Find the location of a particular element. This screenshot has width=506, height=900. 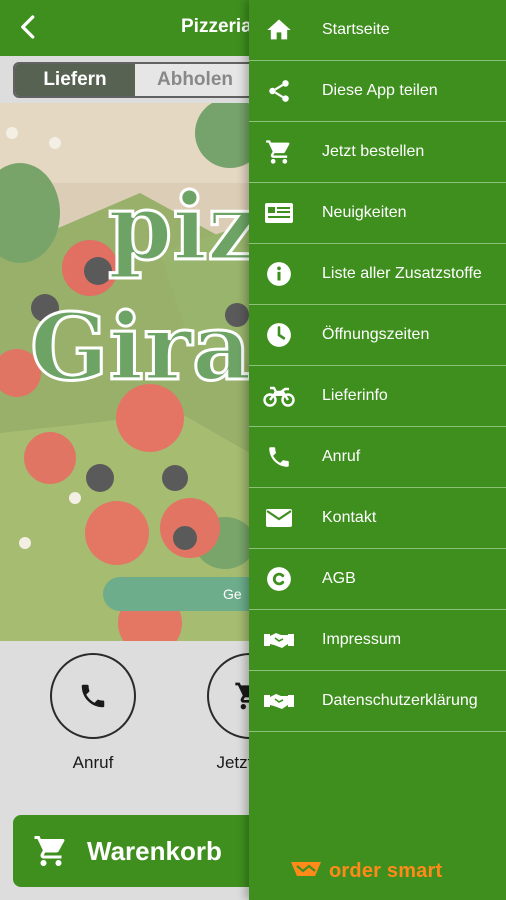

call-action: Anruf is located at coordinates (93, 713).